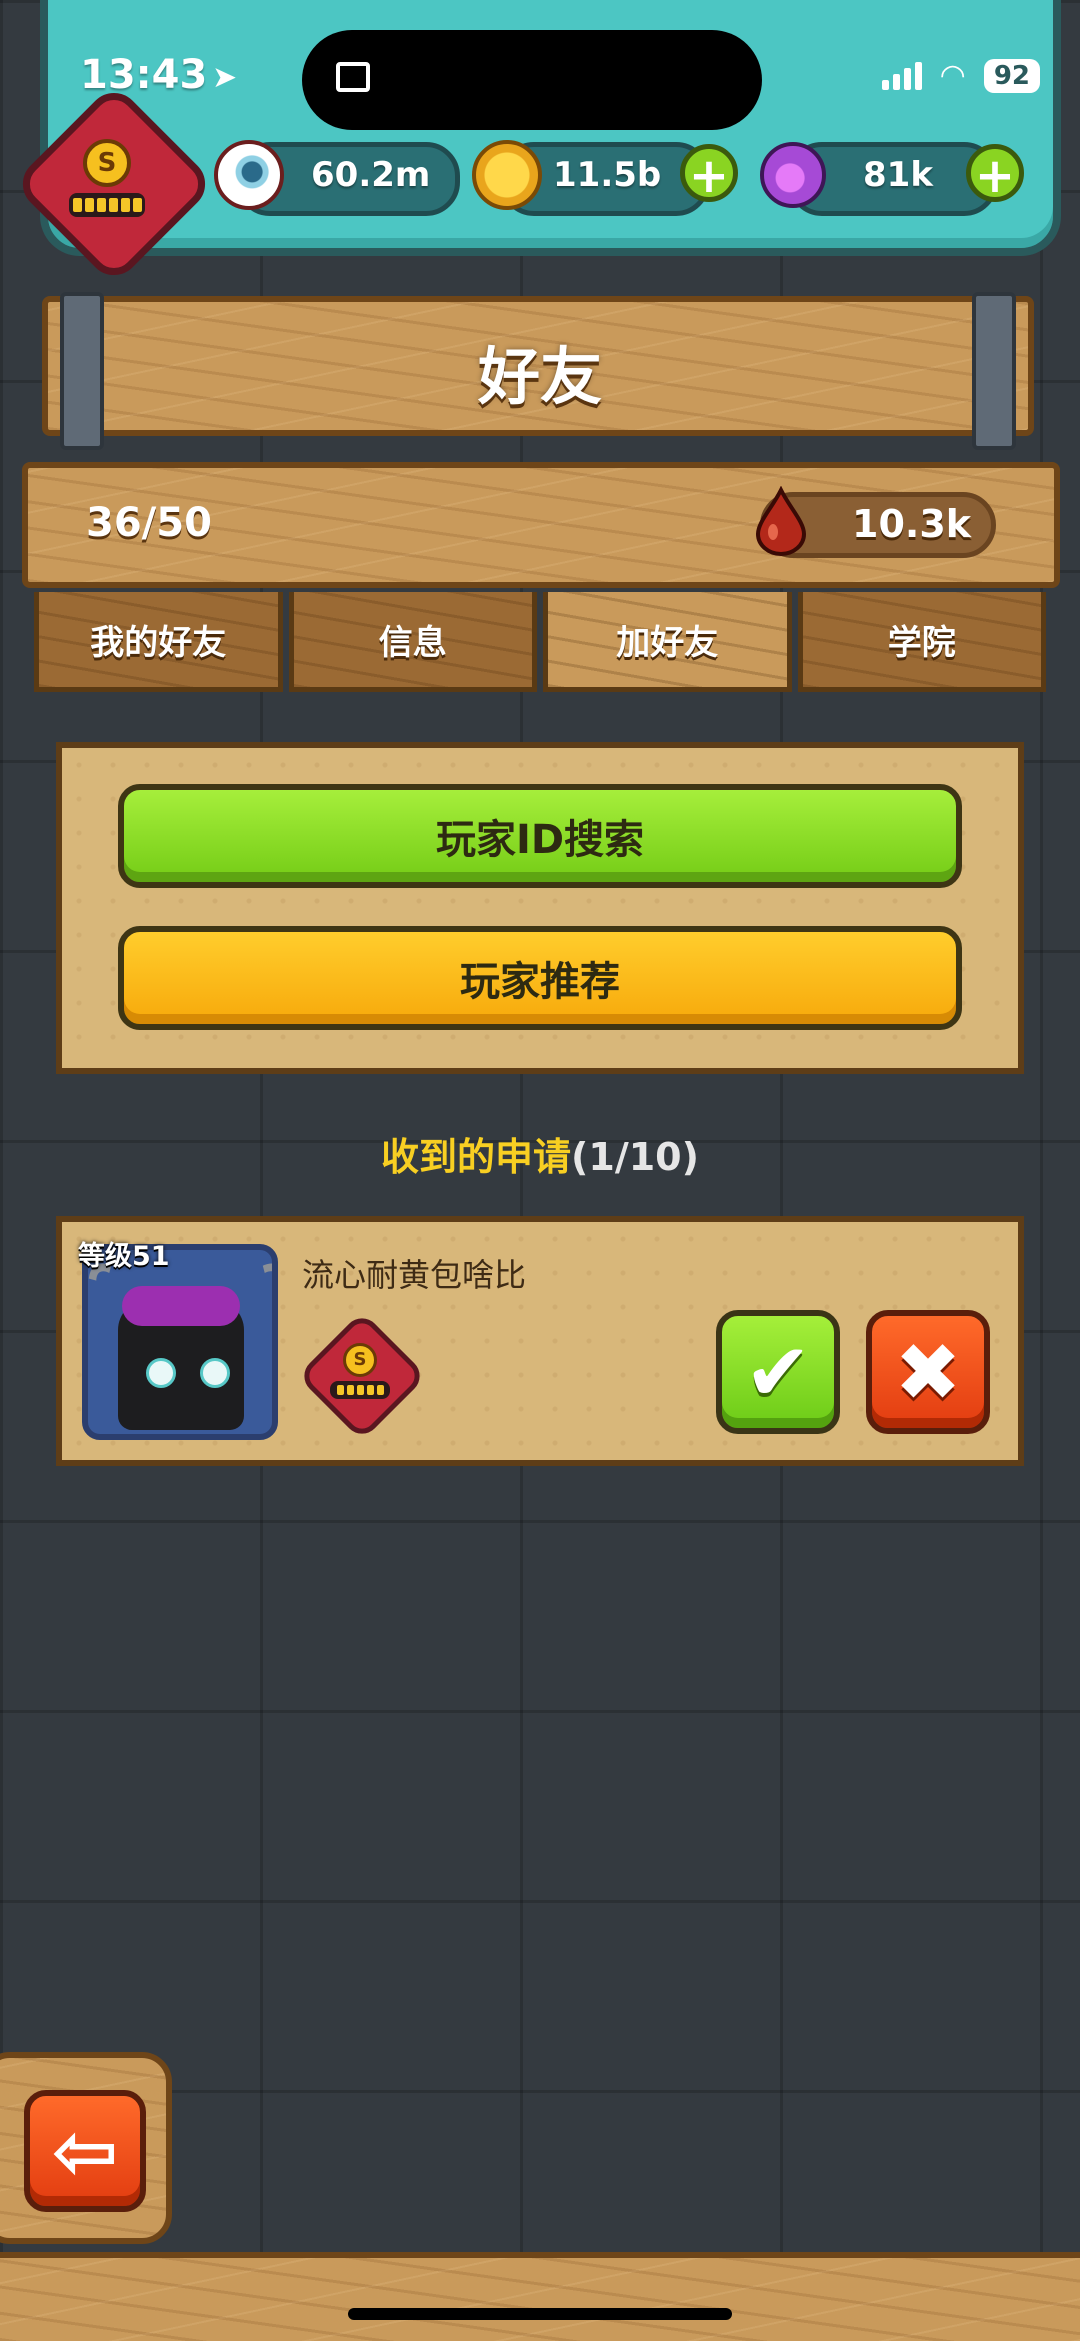 The image size is (1080, 2341). I want to click on signal-icon, so click(901, 75).